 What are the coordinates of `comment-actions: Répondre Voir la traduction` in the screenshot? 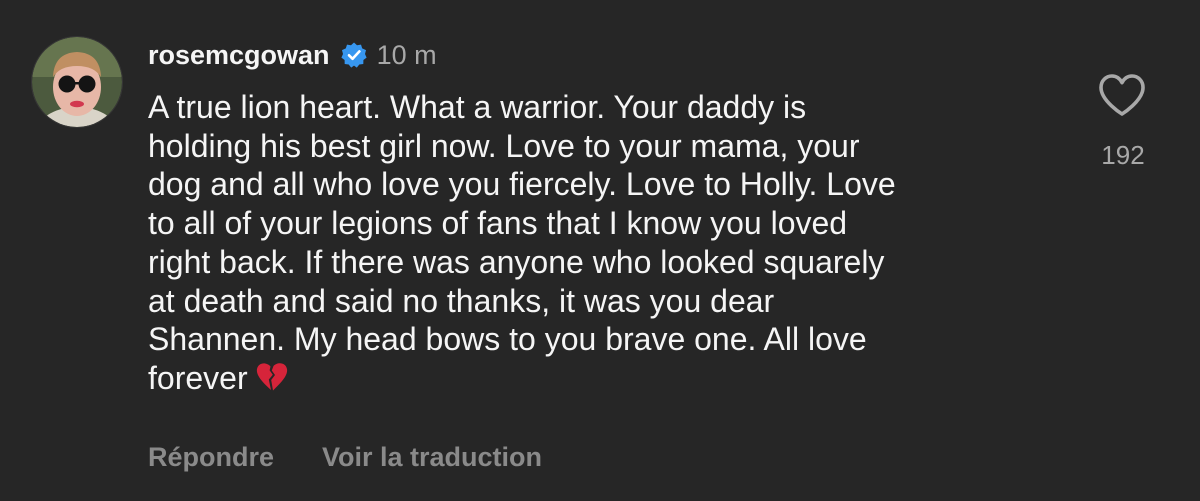 It's located at (345, 457).